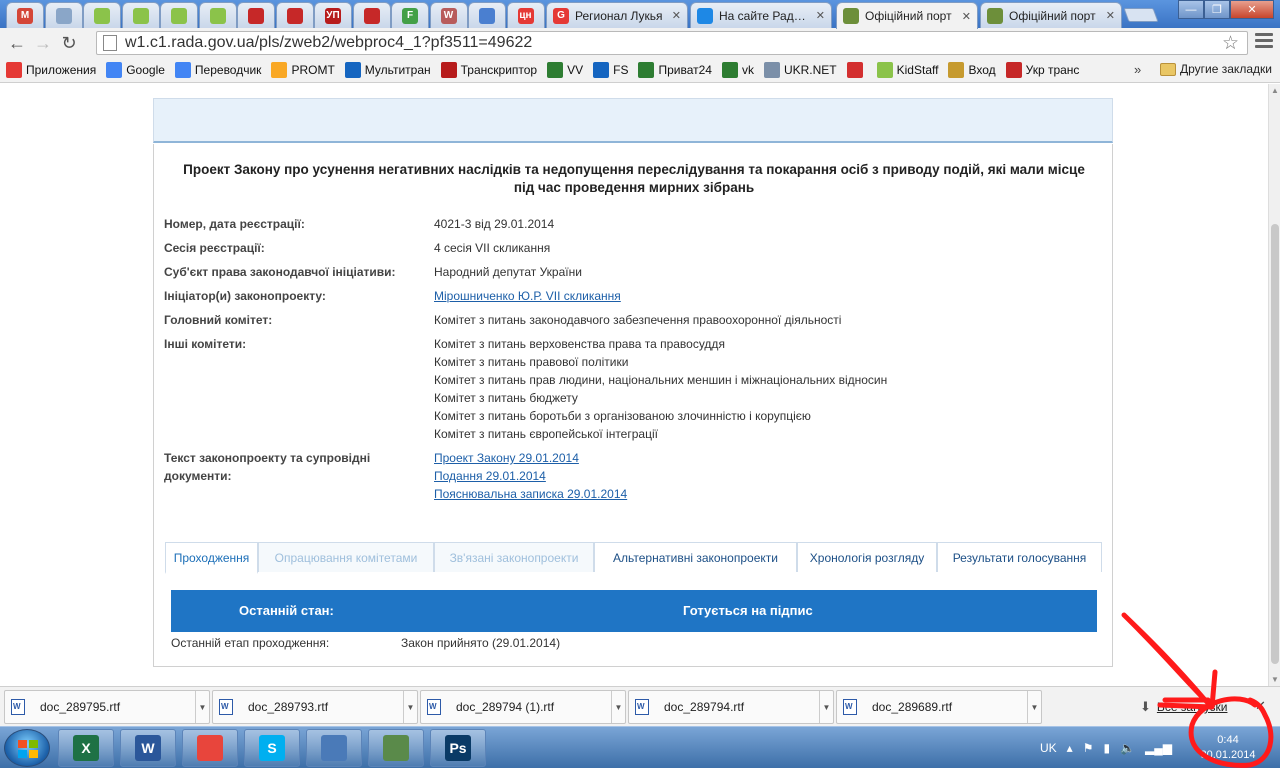 The height and width of the screenshot is (768, 1280). I want to click on initiator-link: Мірошниченко Ю.Р. VII скликання, so click(527, 296).